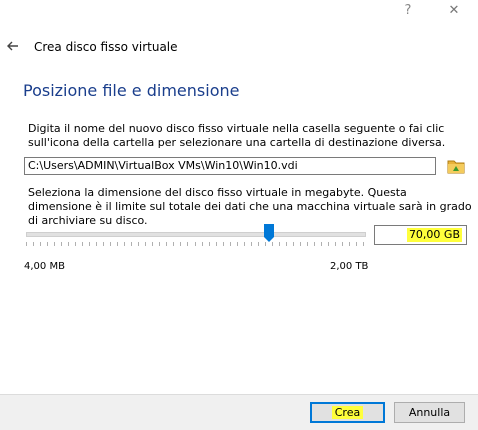 This screenshot has height=430, width=478. I want to click on slider-min-label: 4,00 MB, so click(44, 266).